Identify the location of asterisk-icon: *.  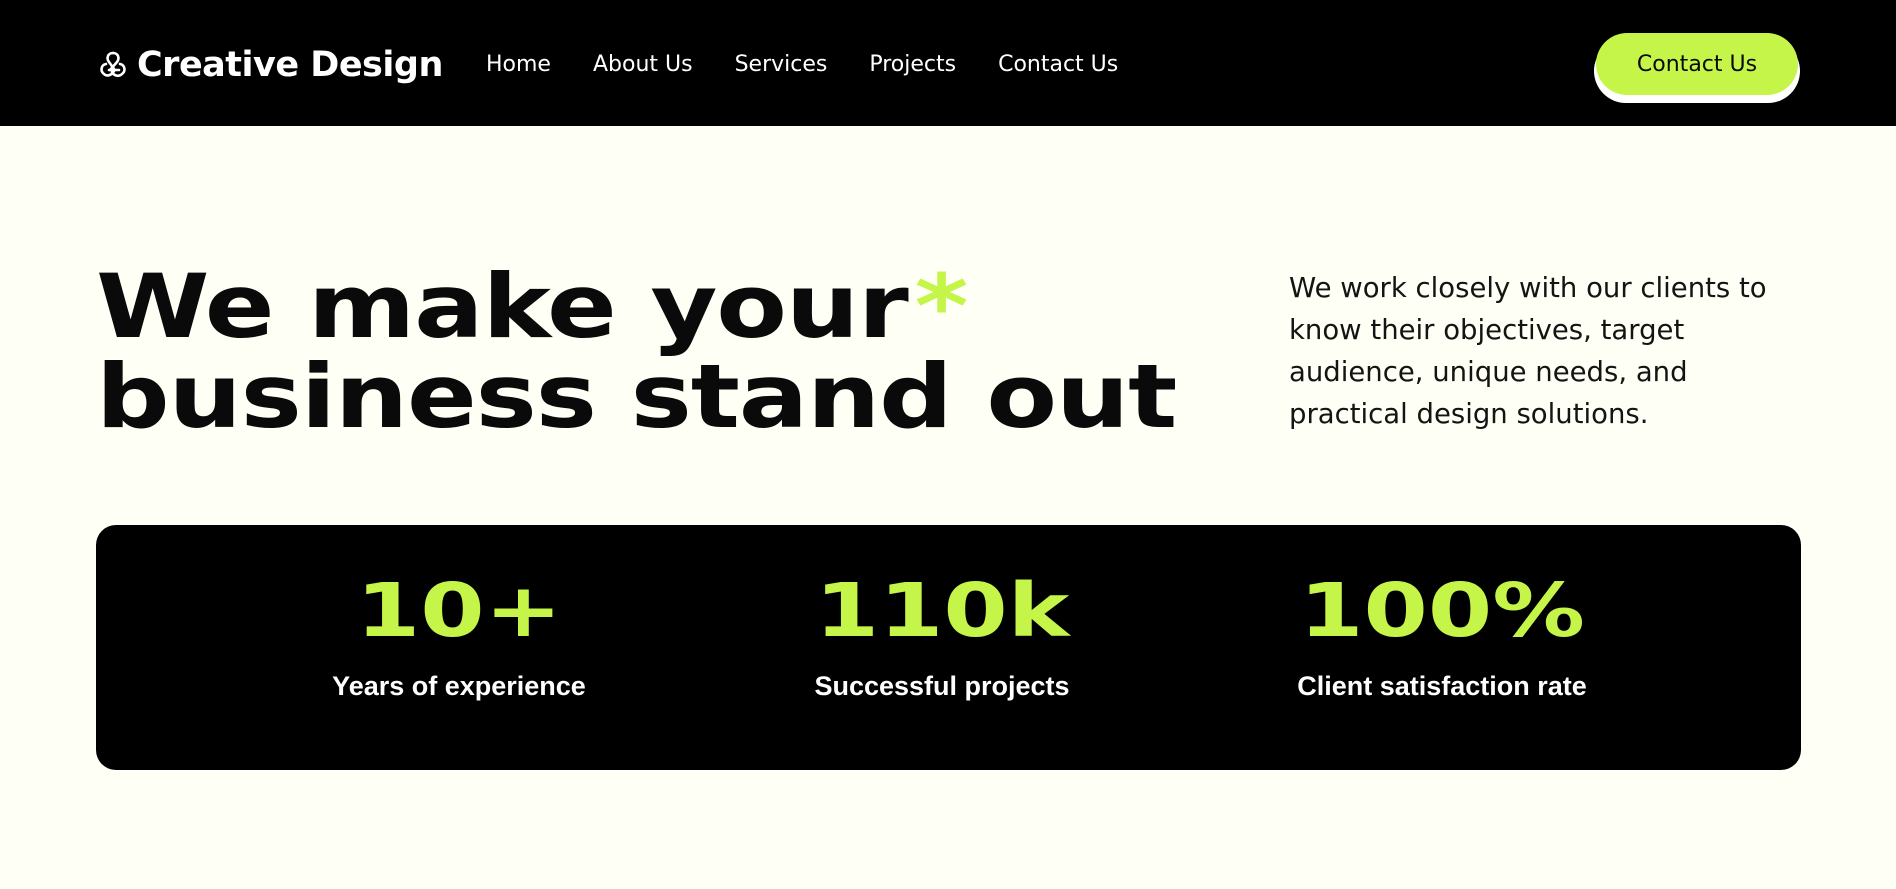
(941, 306).